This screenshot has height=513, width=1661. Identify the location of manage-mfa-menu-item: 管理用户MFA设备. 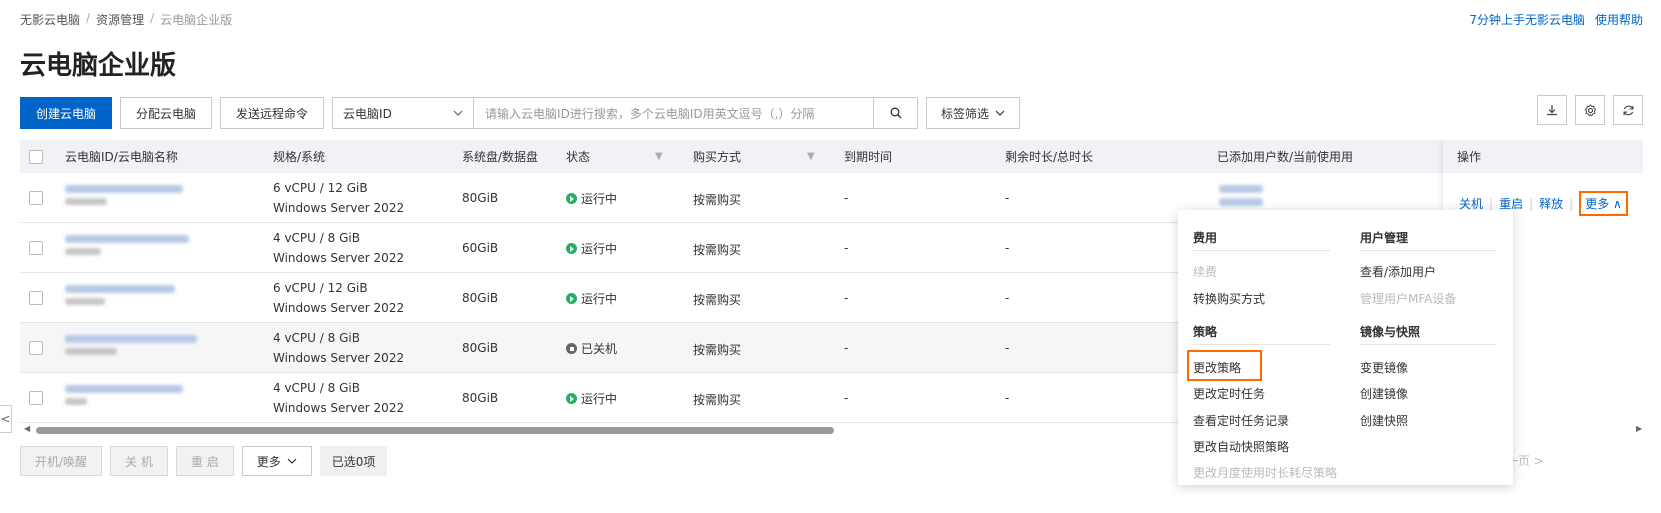
(1408, 298).